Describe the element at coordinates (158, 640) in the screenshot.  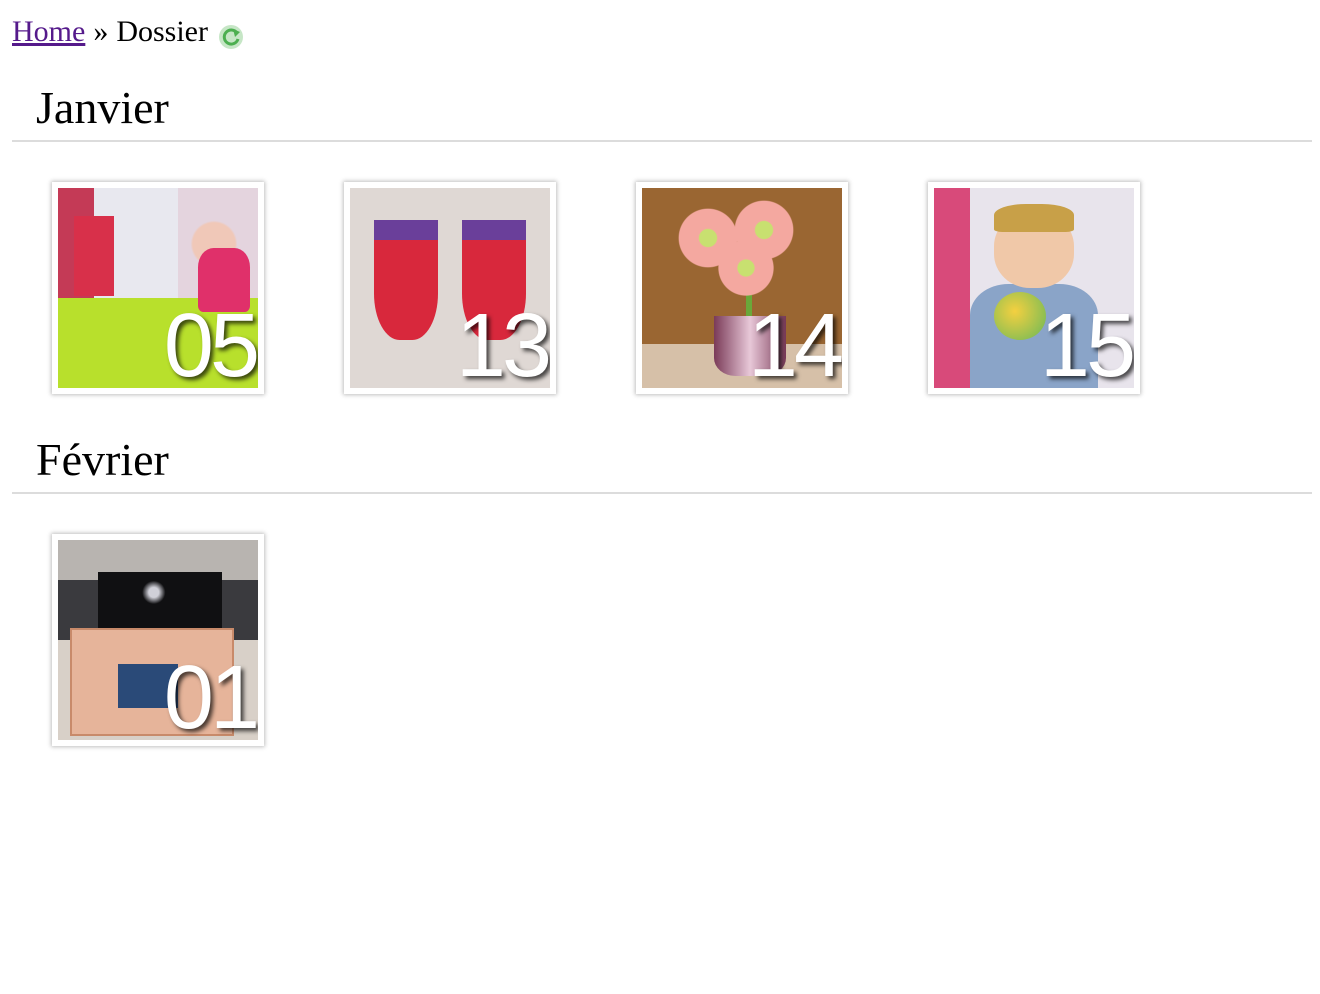
I see `photo-thumbnail: 01` at that location.